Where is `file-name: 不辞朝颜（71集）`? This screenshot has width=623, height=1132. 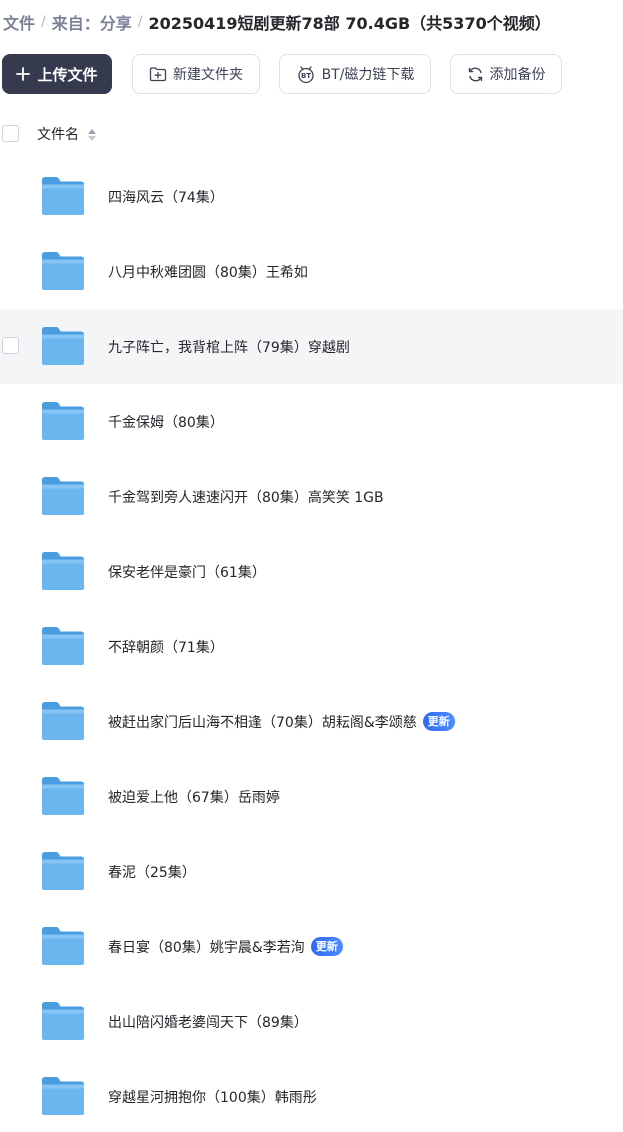
file-name: 不辞朝颜（71集） is located at coordinates (166, 646).